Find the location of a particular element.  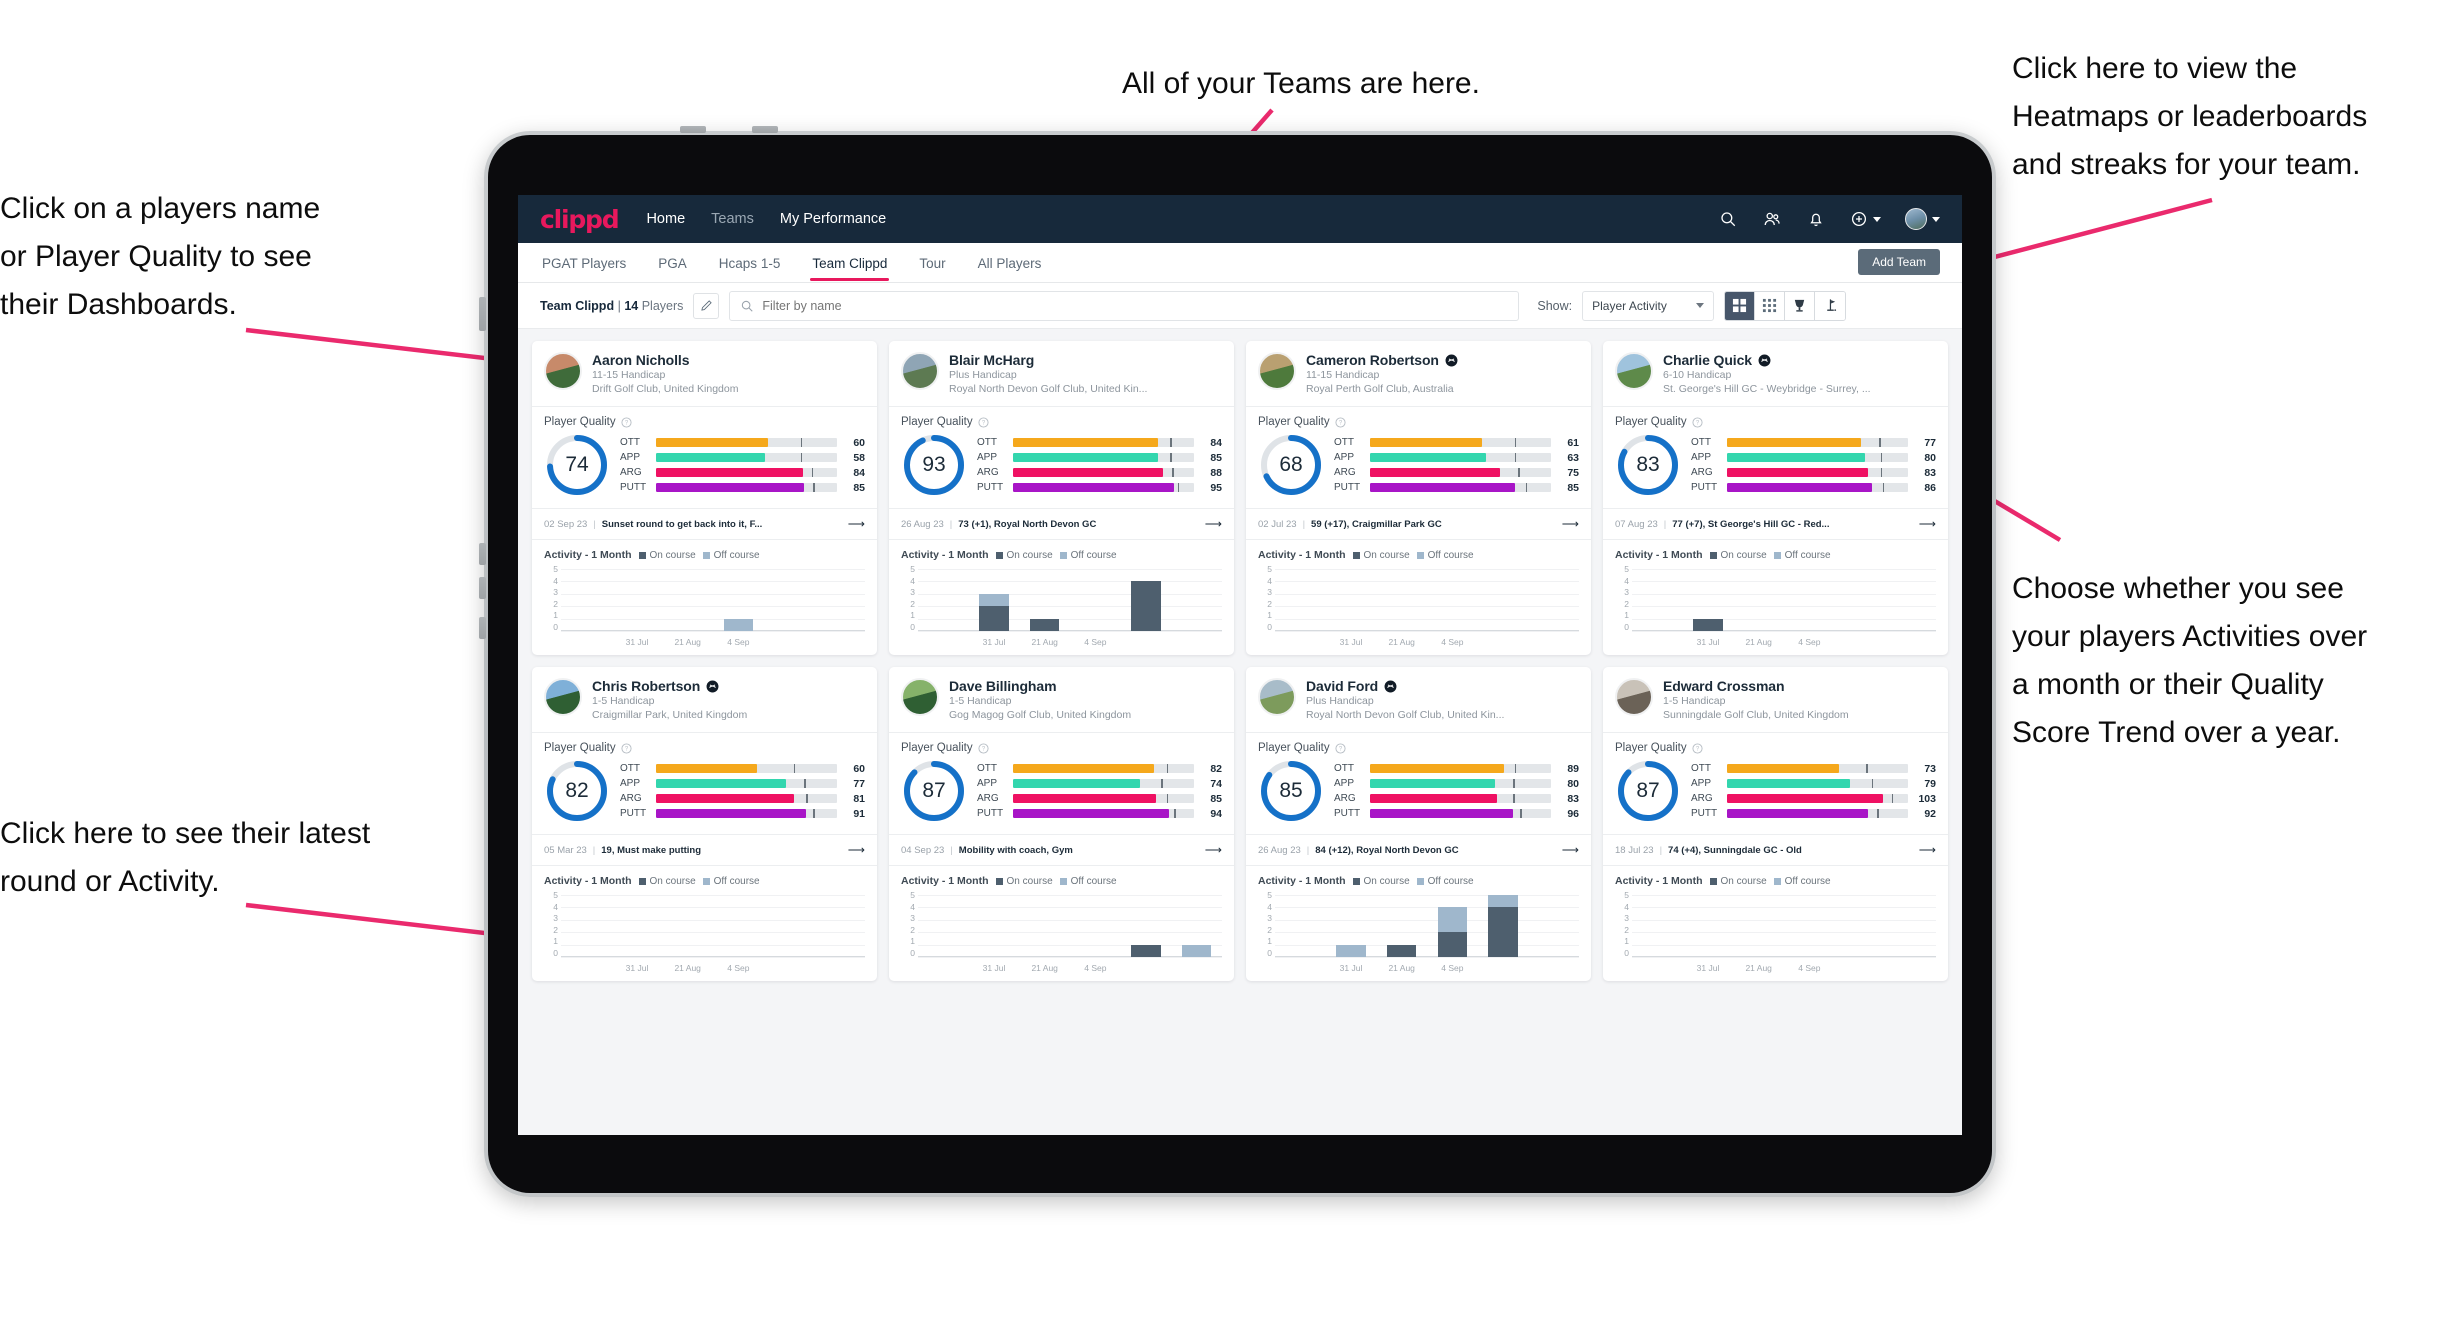

player-name: Edward Crossman is located at coordinates (1724, 686).